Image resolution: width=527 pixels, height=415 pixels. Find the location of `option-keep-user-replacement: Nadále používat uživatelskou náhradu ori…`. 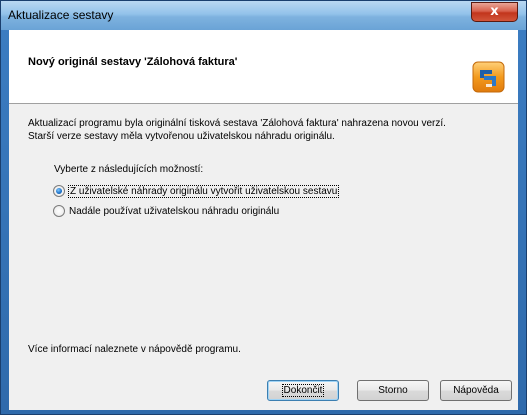

option-keep-user-replacement: Nadále používat uživatelskou náhradu ori… is located at coordinates (166, 211).